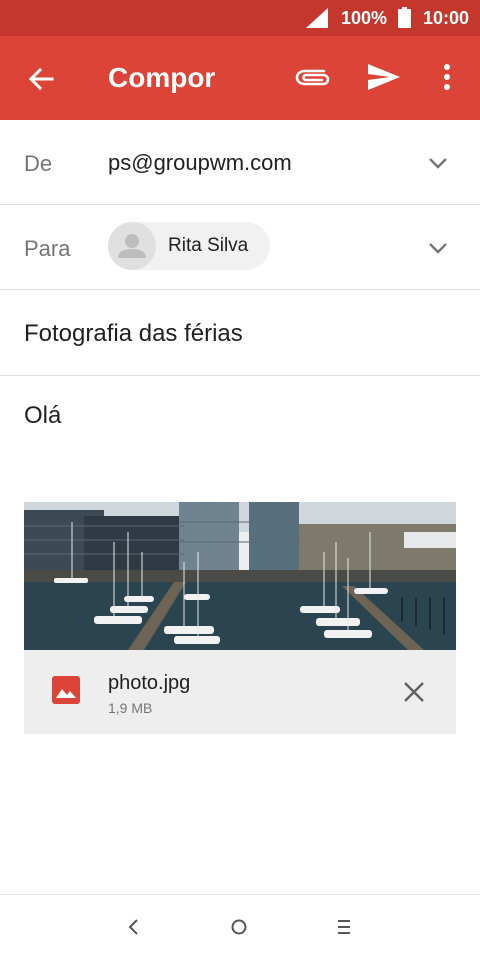 This screenshot has height=960, width=480. I want to click on recipient-name: Rita Silva, so click(208, 245).